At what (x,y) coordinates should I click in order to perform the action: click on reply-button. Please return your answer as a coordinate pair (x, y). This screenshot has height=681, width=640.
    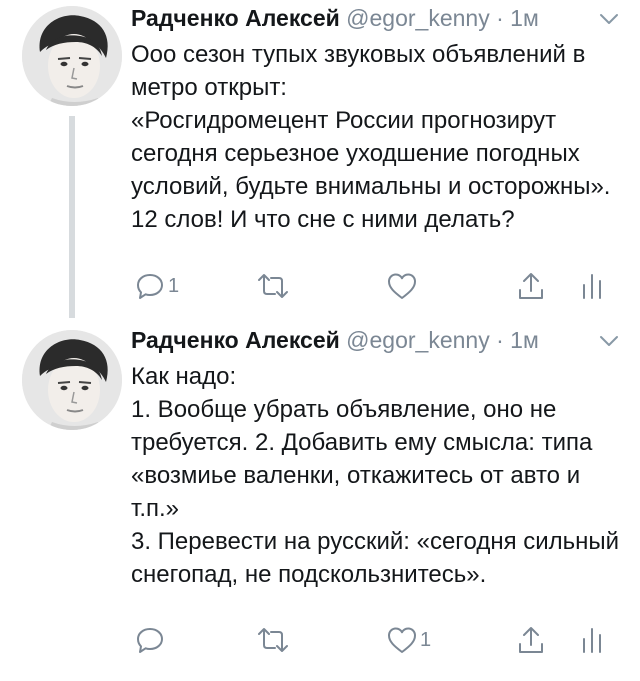
    Looking at the image, I should click on (151, 640).